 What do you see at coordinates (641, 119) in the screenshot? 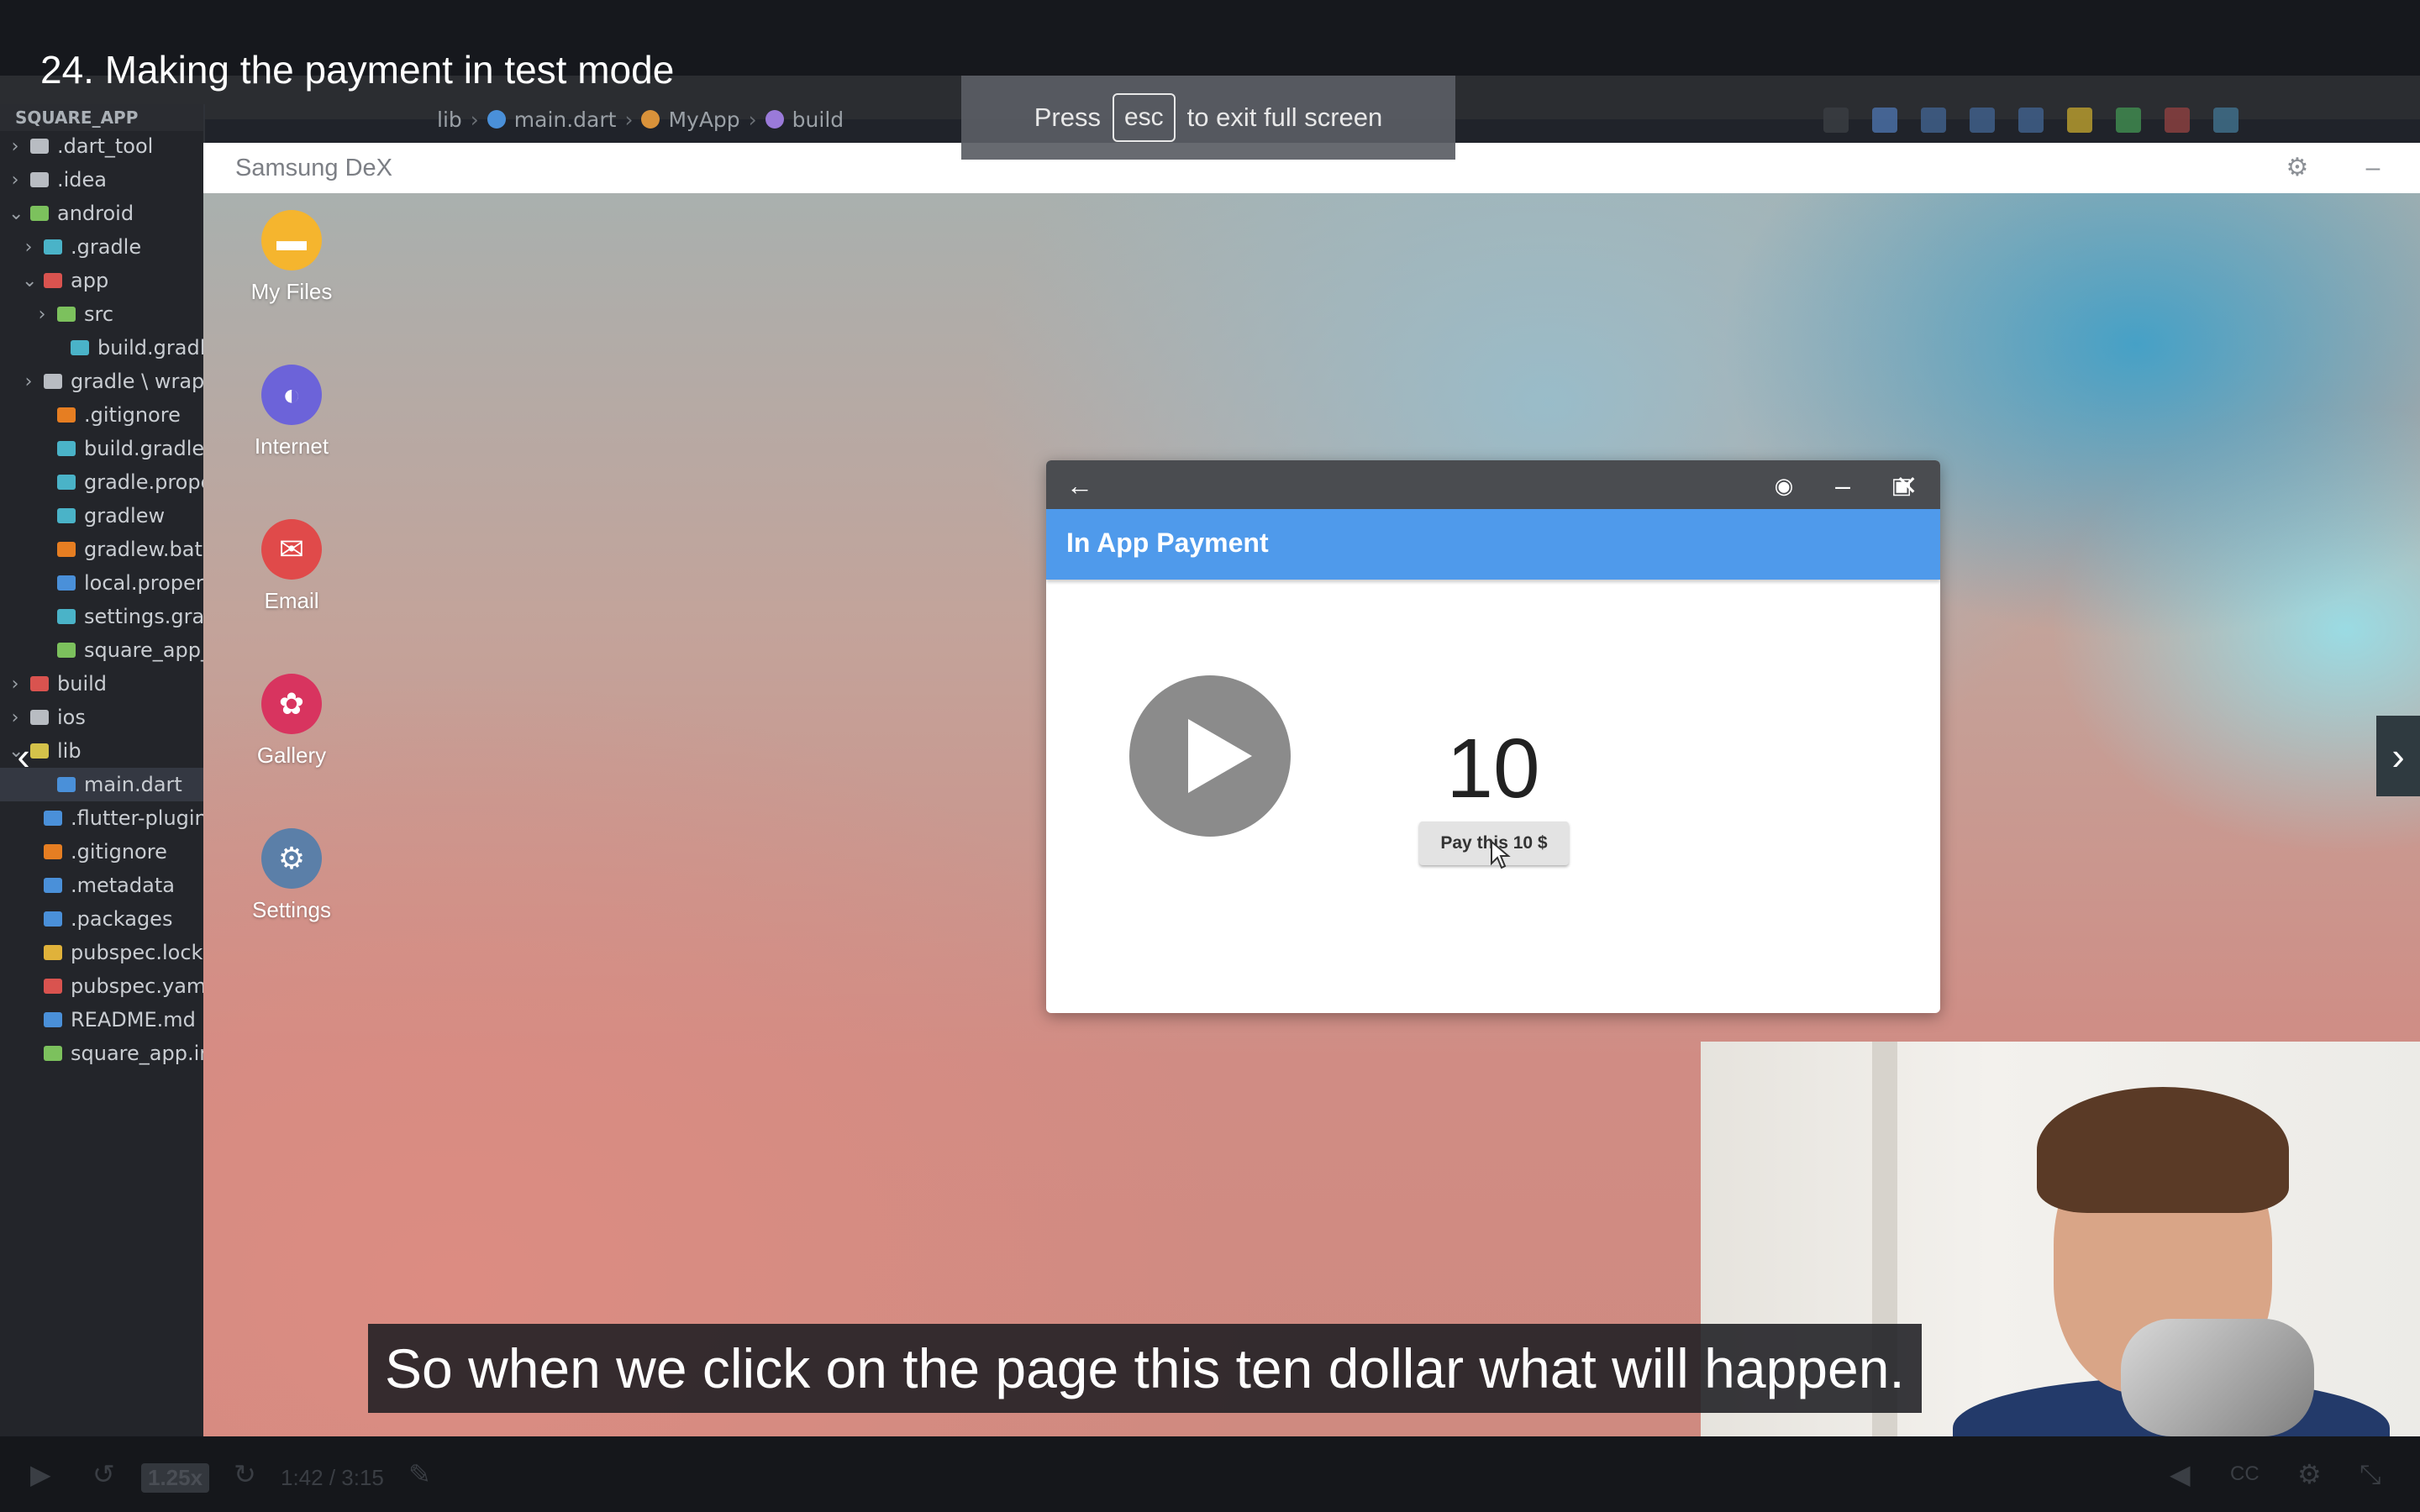
I see `breadcrumb: lib › main.dart › MyApp › build` at bounding box center [641, 119].